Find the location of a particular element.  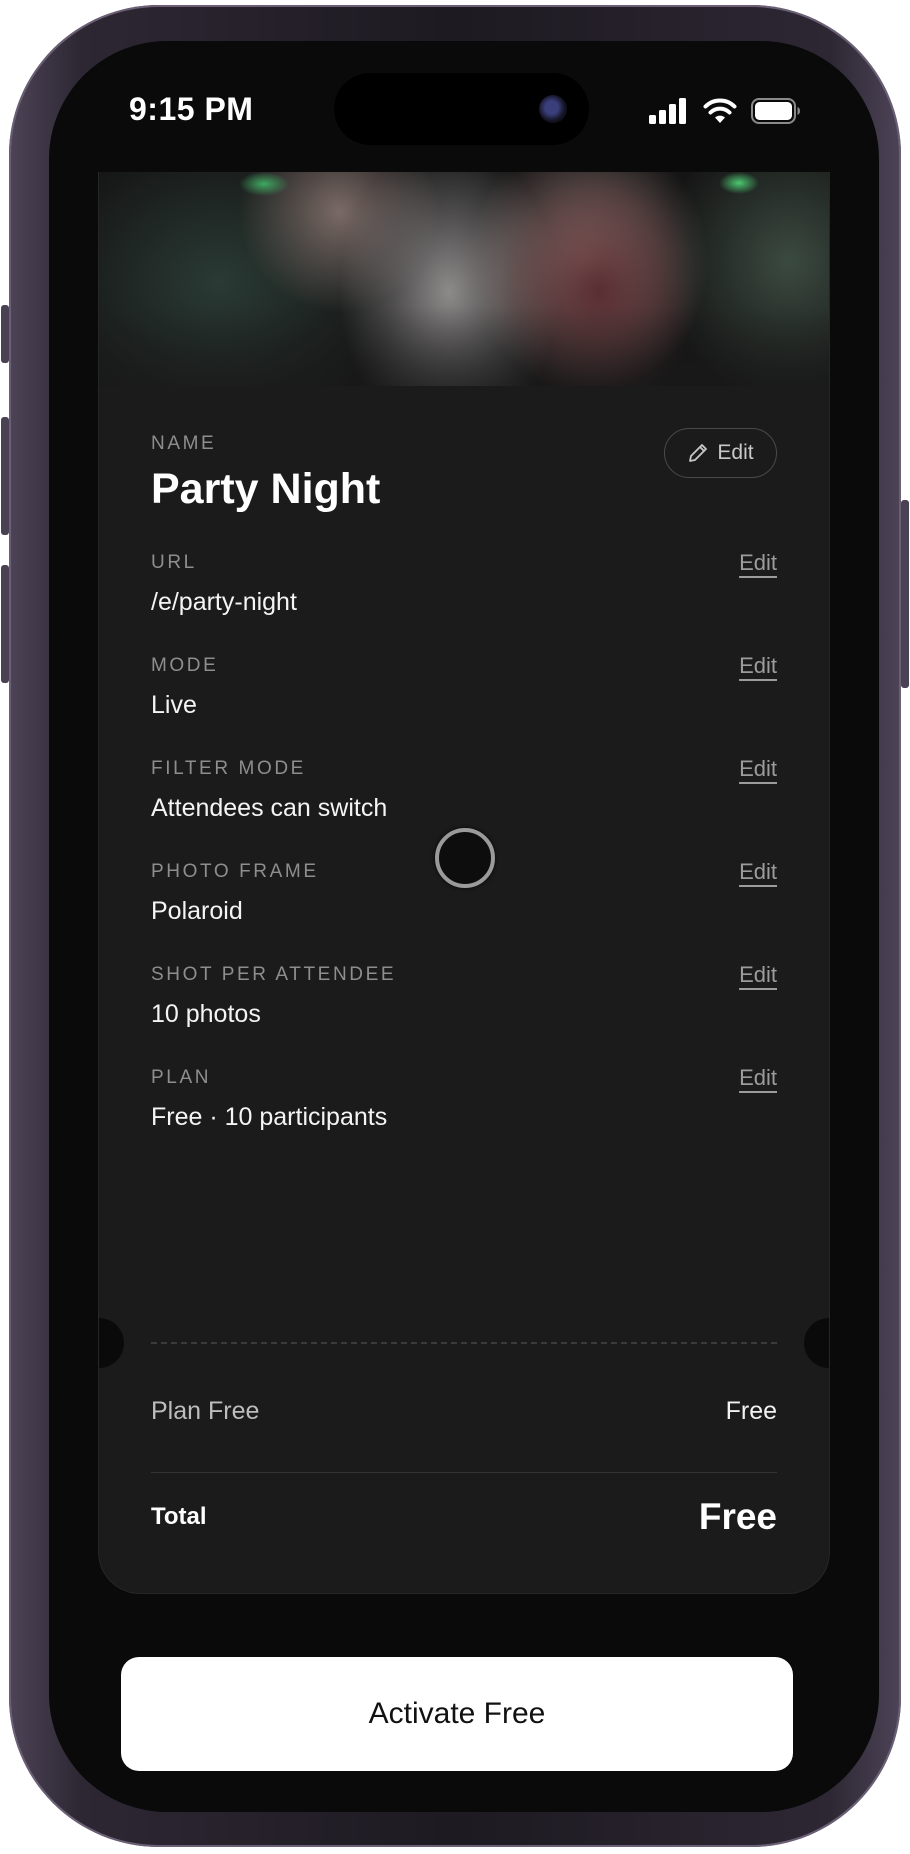

field-value: Attendees can switch is located at coordinates (269, 808).